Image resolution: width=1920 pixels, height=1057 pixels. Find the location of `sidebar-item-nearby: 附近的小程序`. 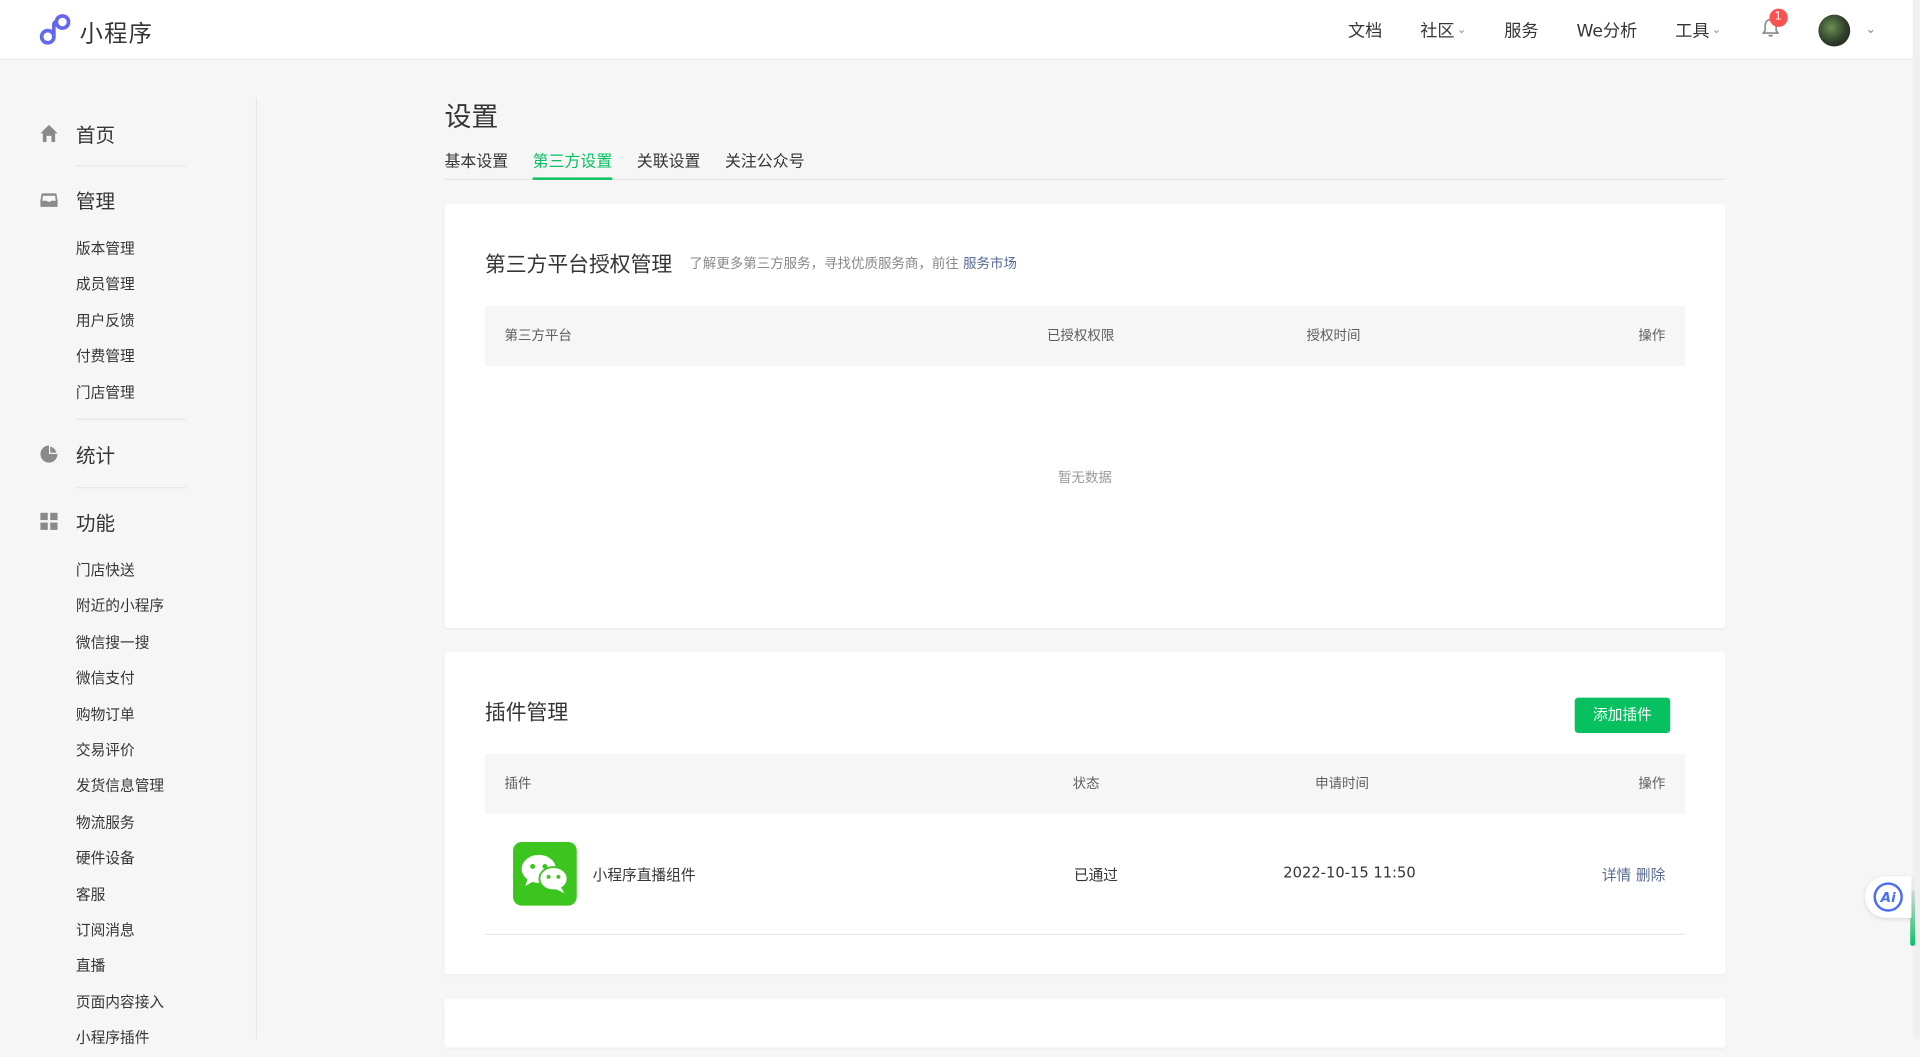

sidebar-item-nearby: 附近的小程序 is located at coordinates (120, 607).